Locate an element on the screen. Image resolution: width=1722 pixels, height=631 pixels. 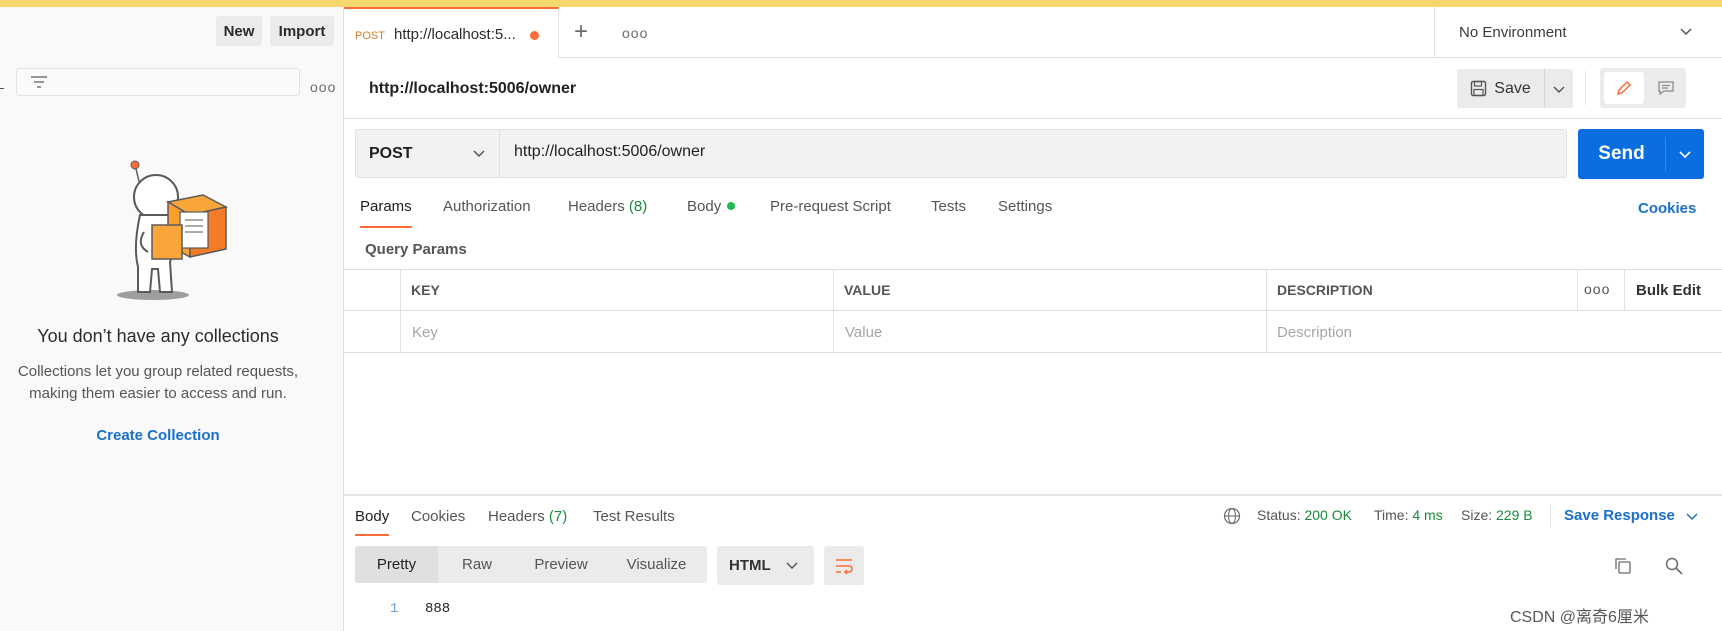
method-label: POST is located at coordinates (391, 153).